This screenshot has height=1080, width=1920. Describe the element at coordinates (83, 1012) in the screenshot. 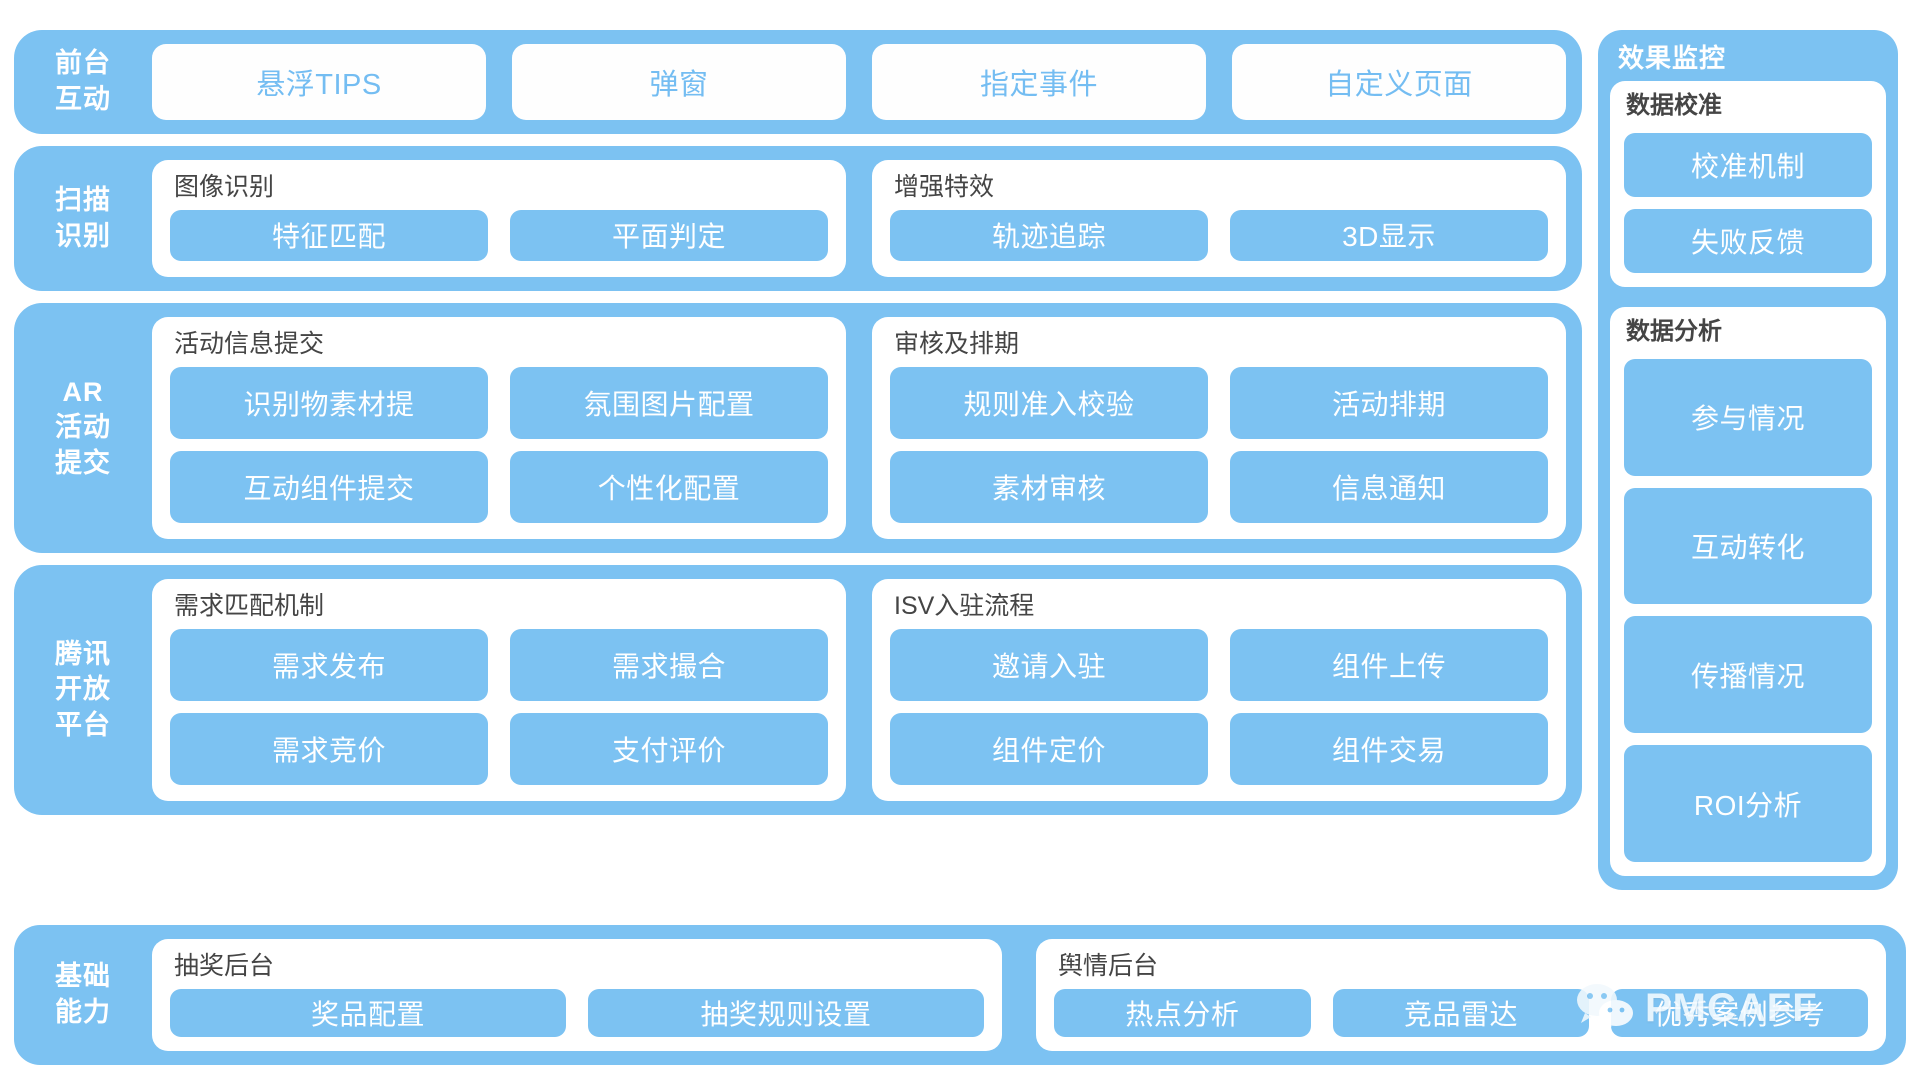

I see `layer-label-line: 能力` at that location.